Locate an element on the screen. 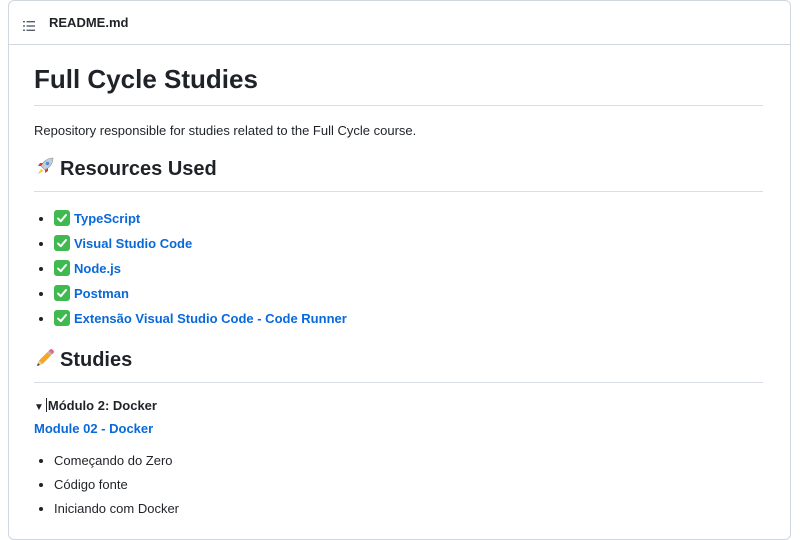 The width and height of the screenshot is (800, 540). text-cursor is located at coordinates (46, 405).